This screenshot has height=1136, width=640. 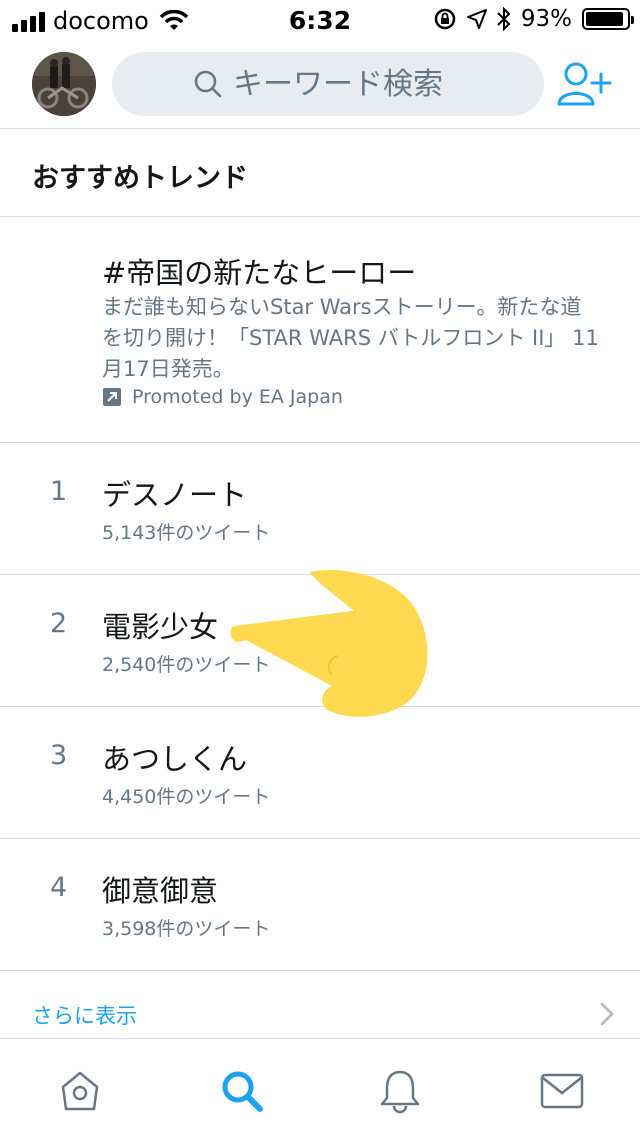 I want to click on trend-name: 御意御意, so click(x=160, y=891).